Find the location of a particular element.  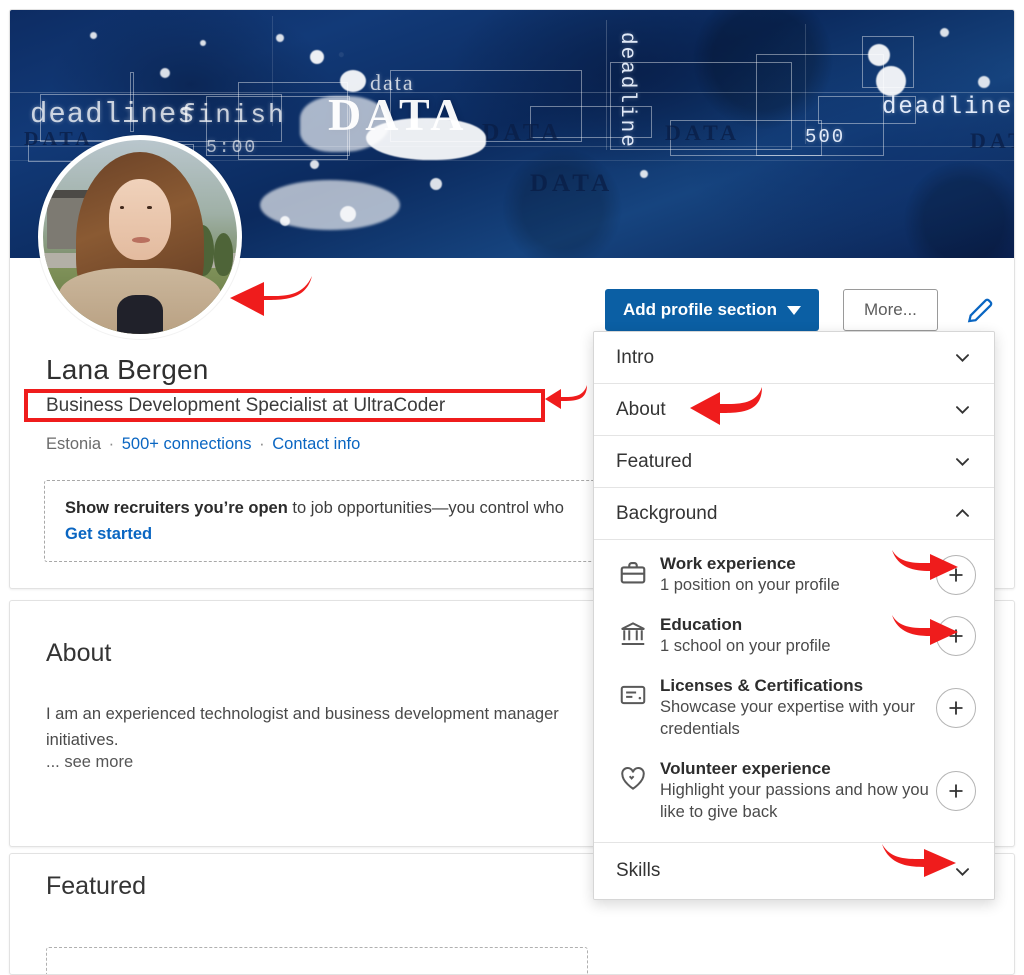

certificate-icon is located at coordinates (633, 695).